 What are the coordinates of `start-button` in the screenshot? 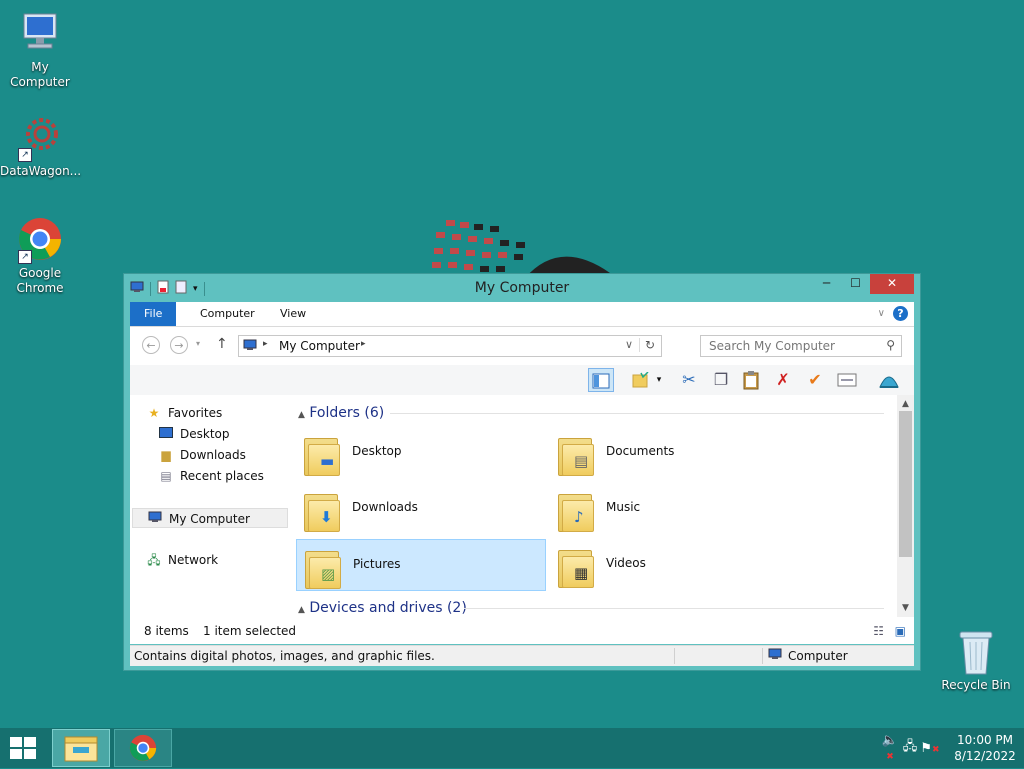 It's located at (24, 748).